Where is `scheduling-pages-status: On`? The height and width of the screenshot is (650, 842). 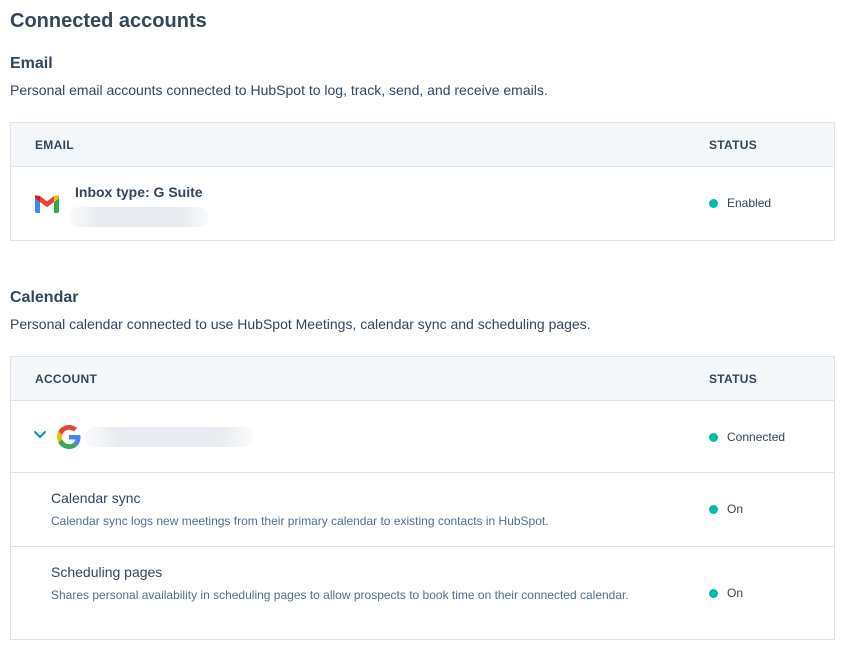 scheduling-pages-status: On is located at coordinates (726, 593).